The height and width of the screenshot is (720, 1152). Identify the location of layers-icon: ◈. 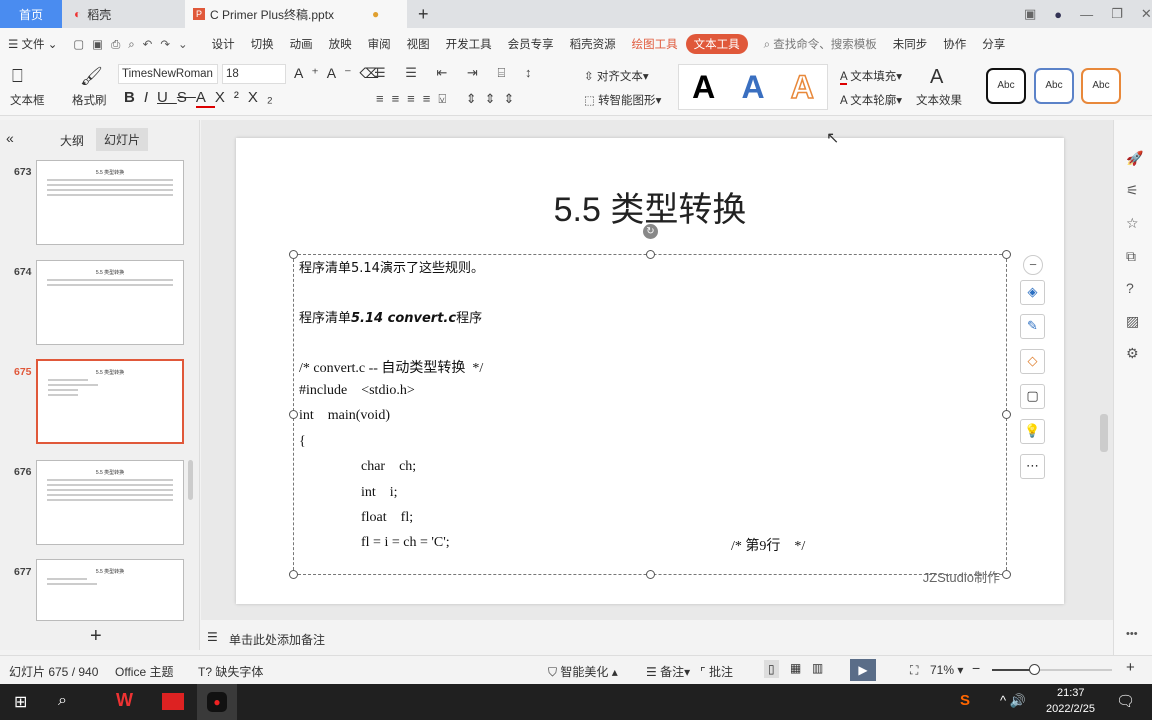
(1032, 292).